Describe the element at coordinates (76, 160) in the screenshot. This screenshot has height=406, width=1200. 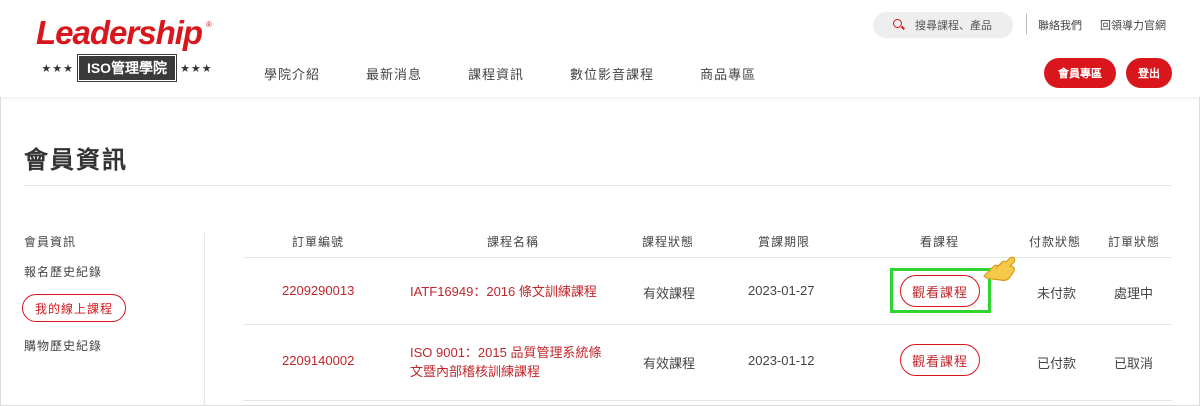
I see `page-title: 會員資訊` at that location.